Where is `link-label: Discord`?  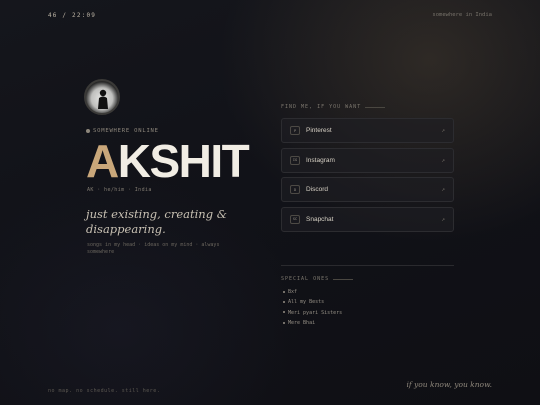
link-label: Discord is located at coordinates (317, 189).